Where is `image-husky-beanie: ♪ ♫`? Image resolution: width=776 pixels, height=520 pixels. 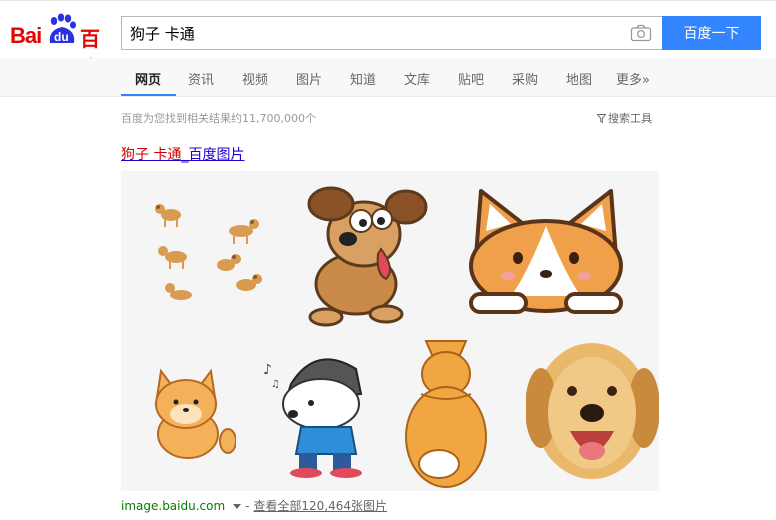
image-husky-beanie: ♪ ♫ is located at coordinates (321, 409).